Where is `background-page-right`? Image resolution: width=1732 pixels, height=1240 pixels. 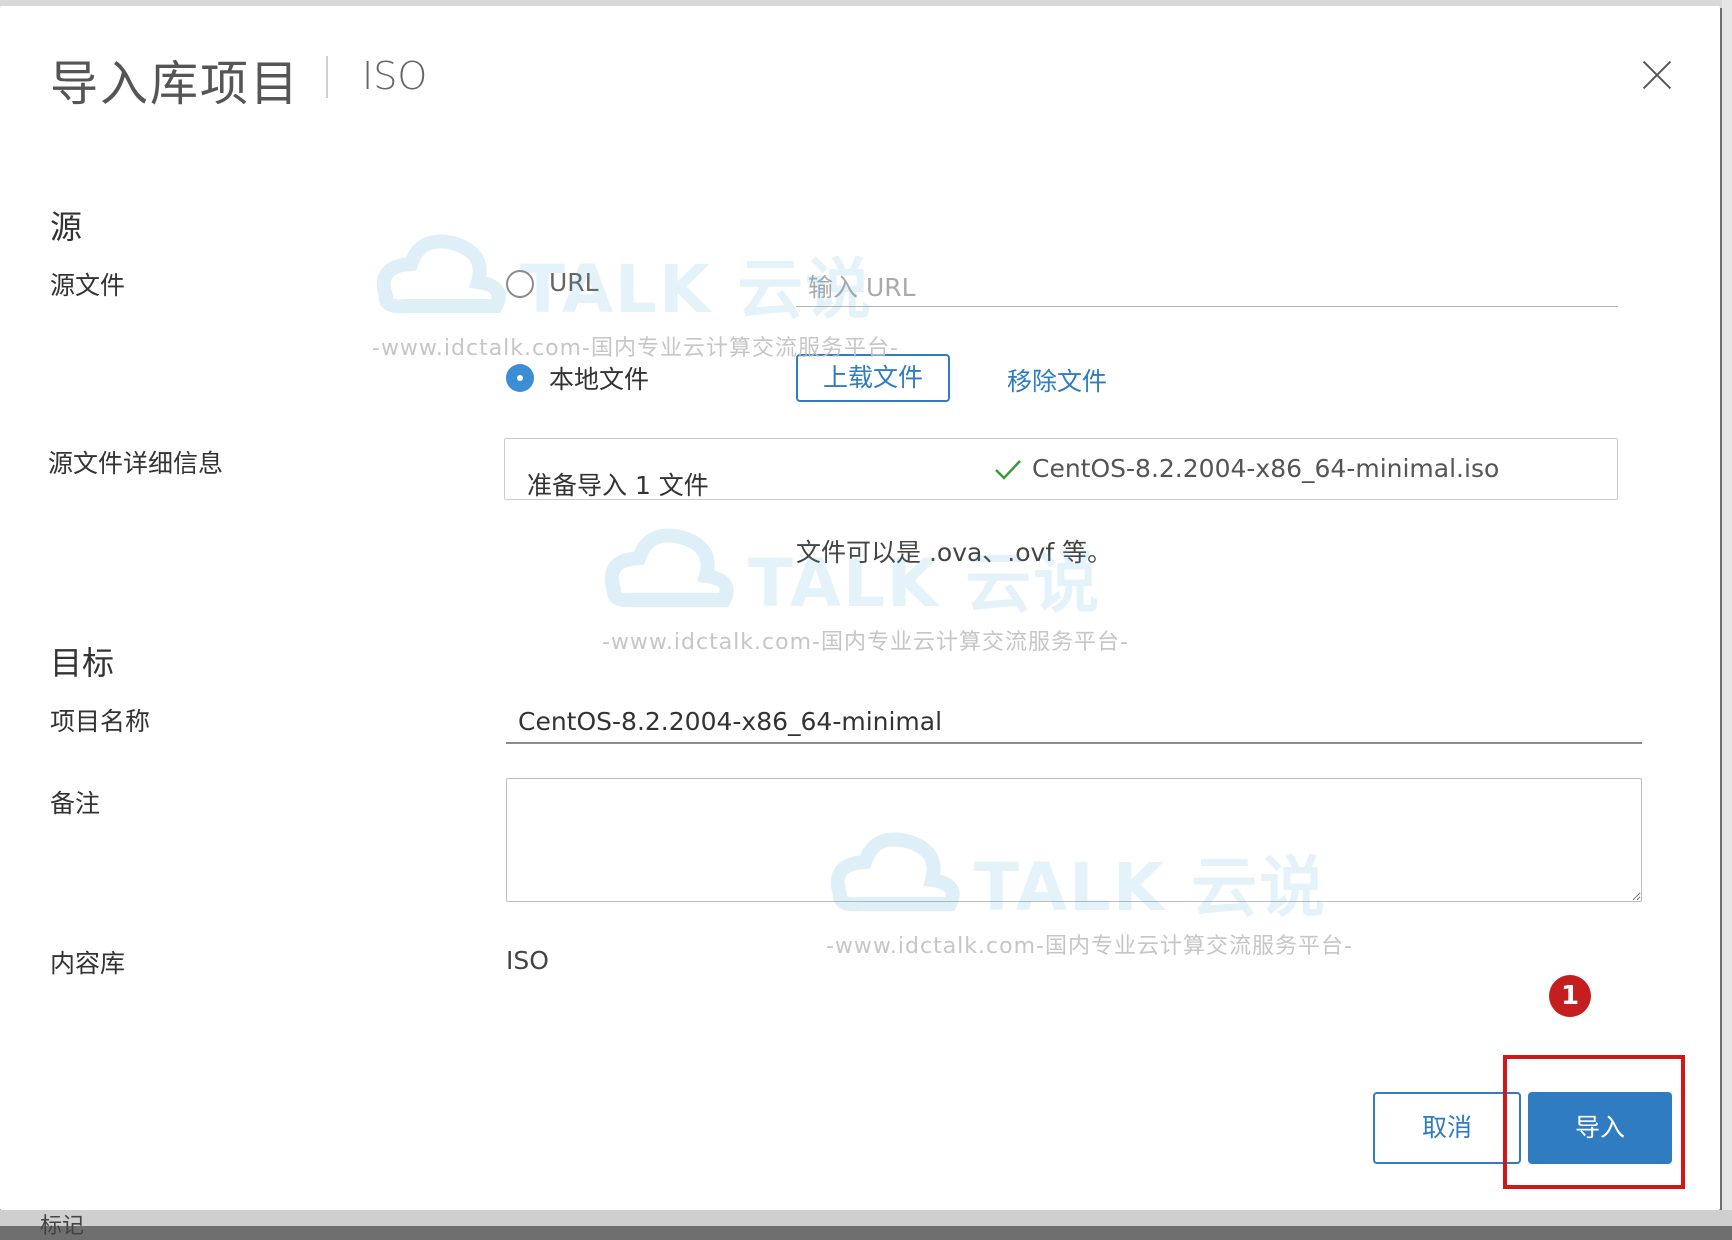
background-page-right is located at coordinates (1727, 613).